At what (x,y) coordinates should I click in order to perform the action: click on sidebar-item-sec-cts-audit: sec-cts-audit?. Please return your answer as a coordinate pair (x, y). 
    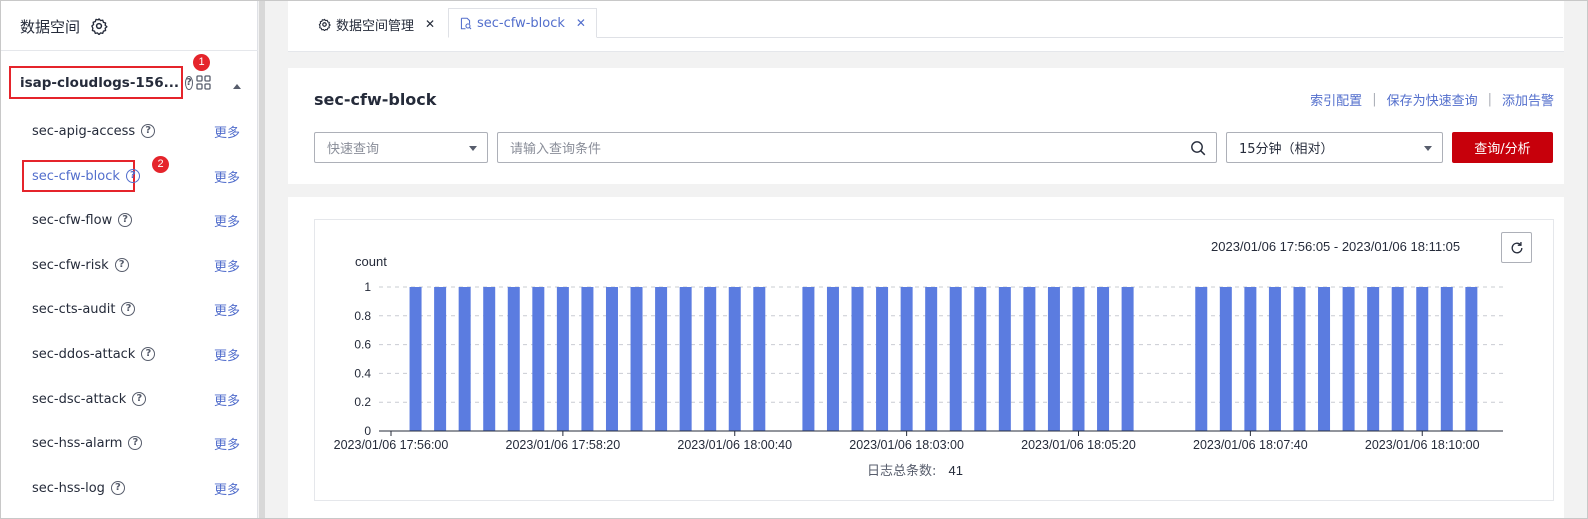
    Looking at the image, I should click on (84, 309).